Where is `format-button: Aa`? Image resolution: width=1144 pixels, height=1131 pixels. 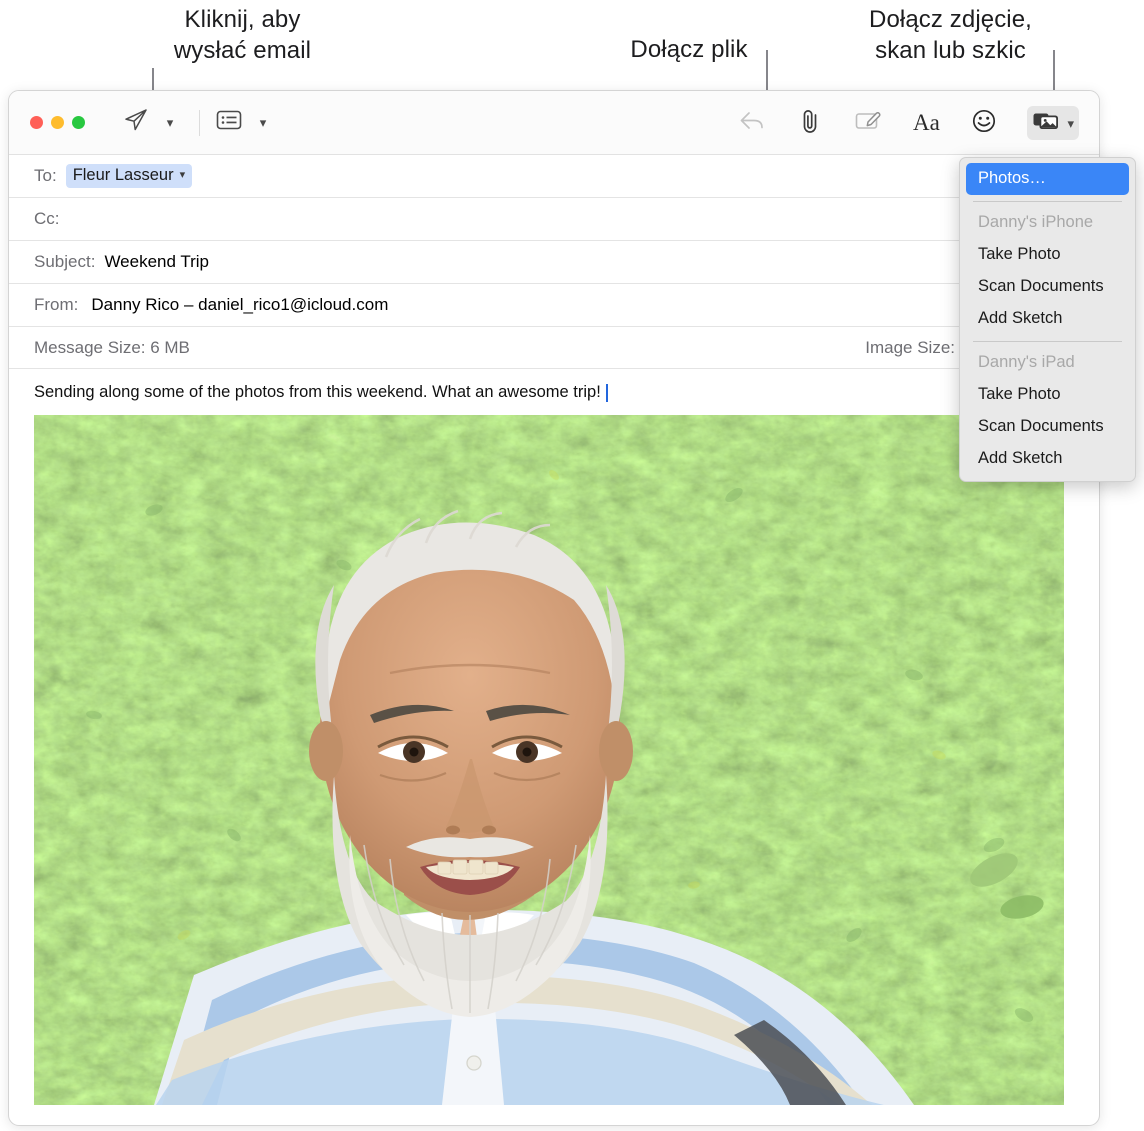 format-button: Aa is located at coordinates (926, 123).